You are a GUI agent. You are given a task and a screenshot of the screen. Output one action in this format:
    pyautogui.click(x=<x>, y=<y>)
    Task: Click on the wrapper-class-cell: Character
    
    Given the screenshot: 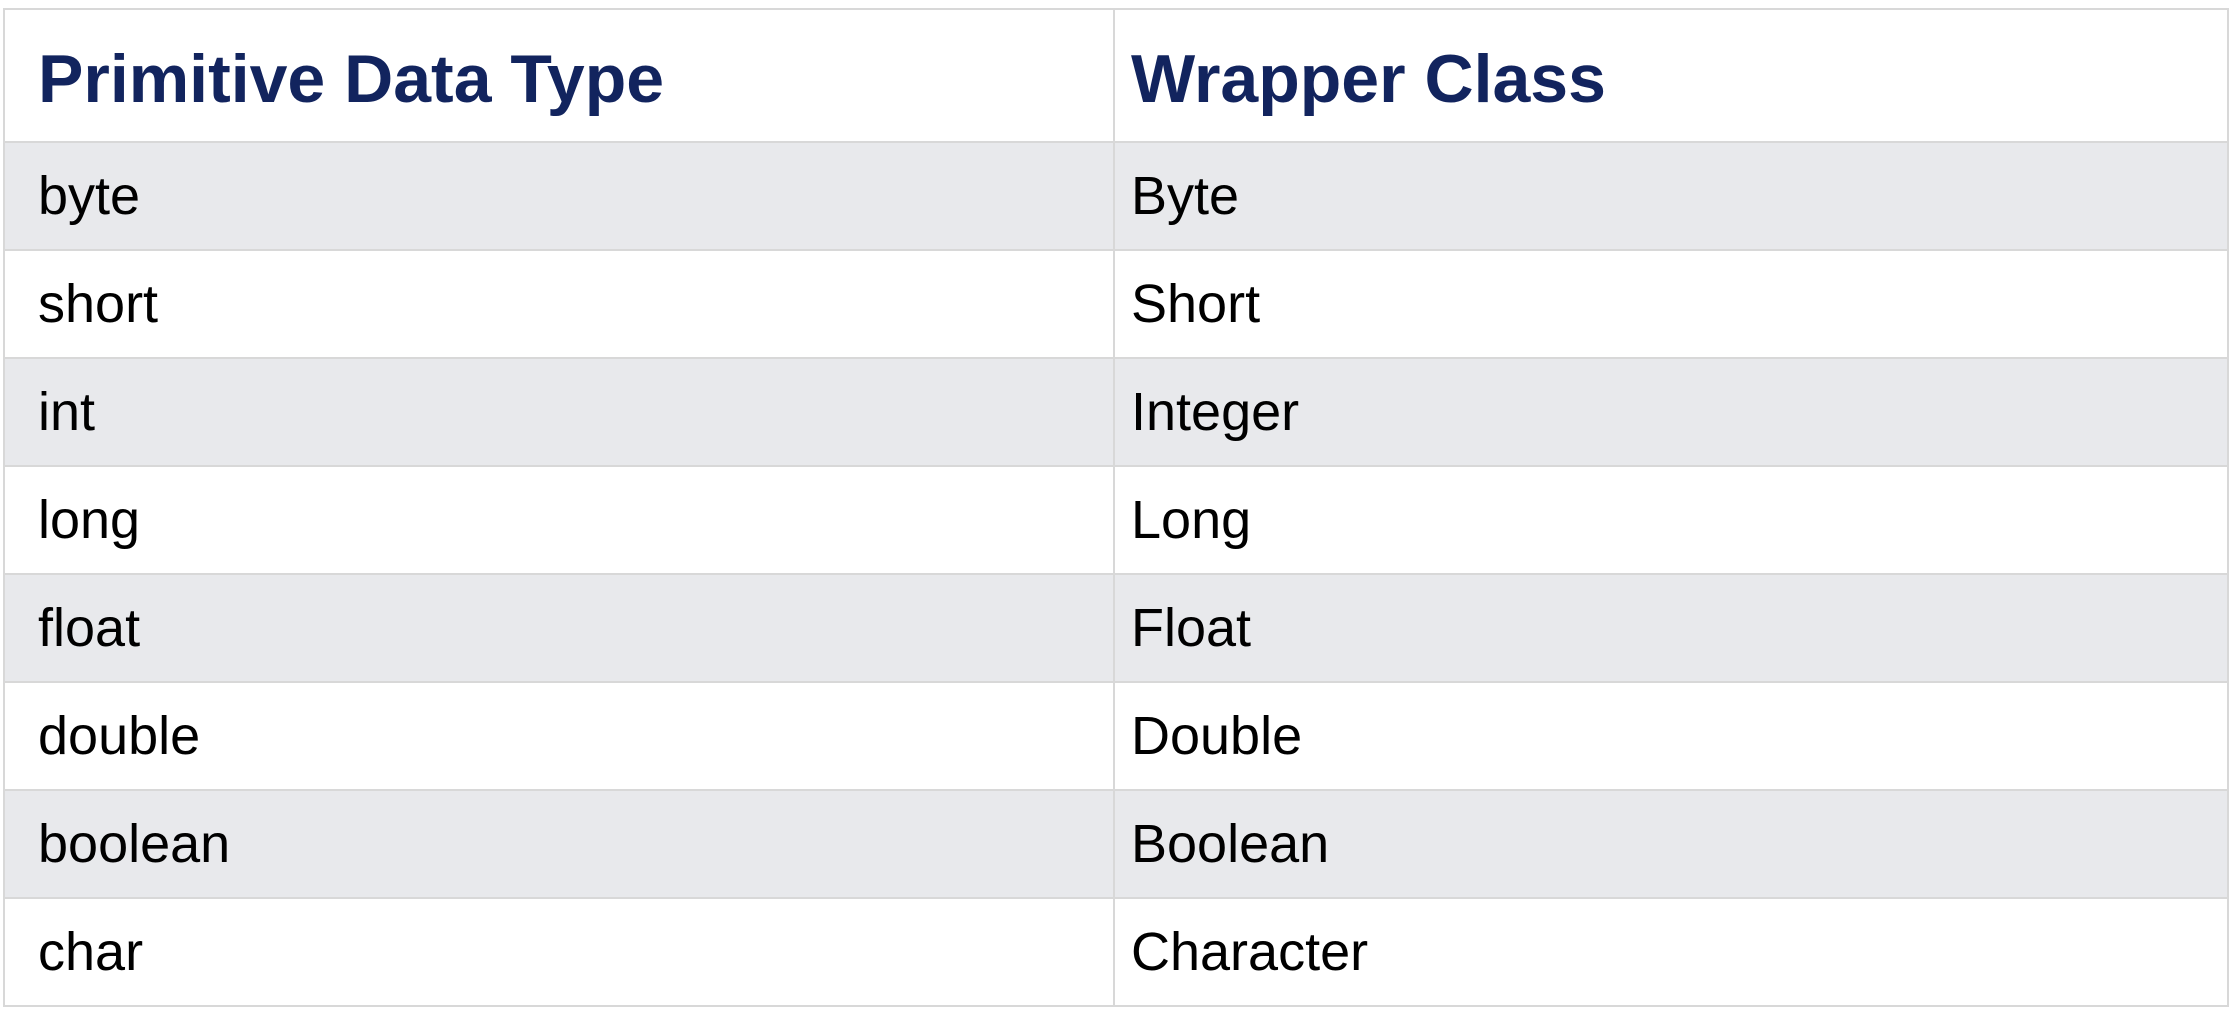 What is the action you would take?
    pyautogui.click(x=1250, y=952)
    